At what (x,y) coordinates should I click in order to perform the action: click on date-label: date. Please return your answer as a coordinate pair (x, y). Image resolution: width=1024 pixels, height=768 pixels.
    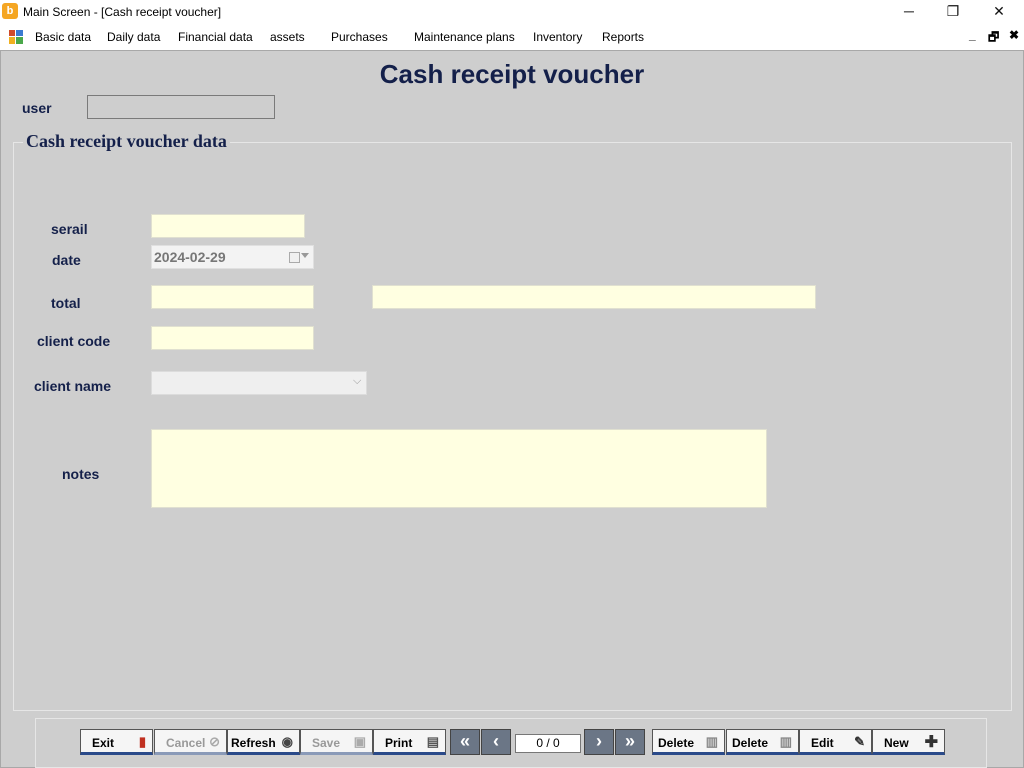
    Looking at the image, I should click on (66, 260).